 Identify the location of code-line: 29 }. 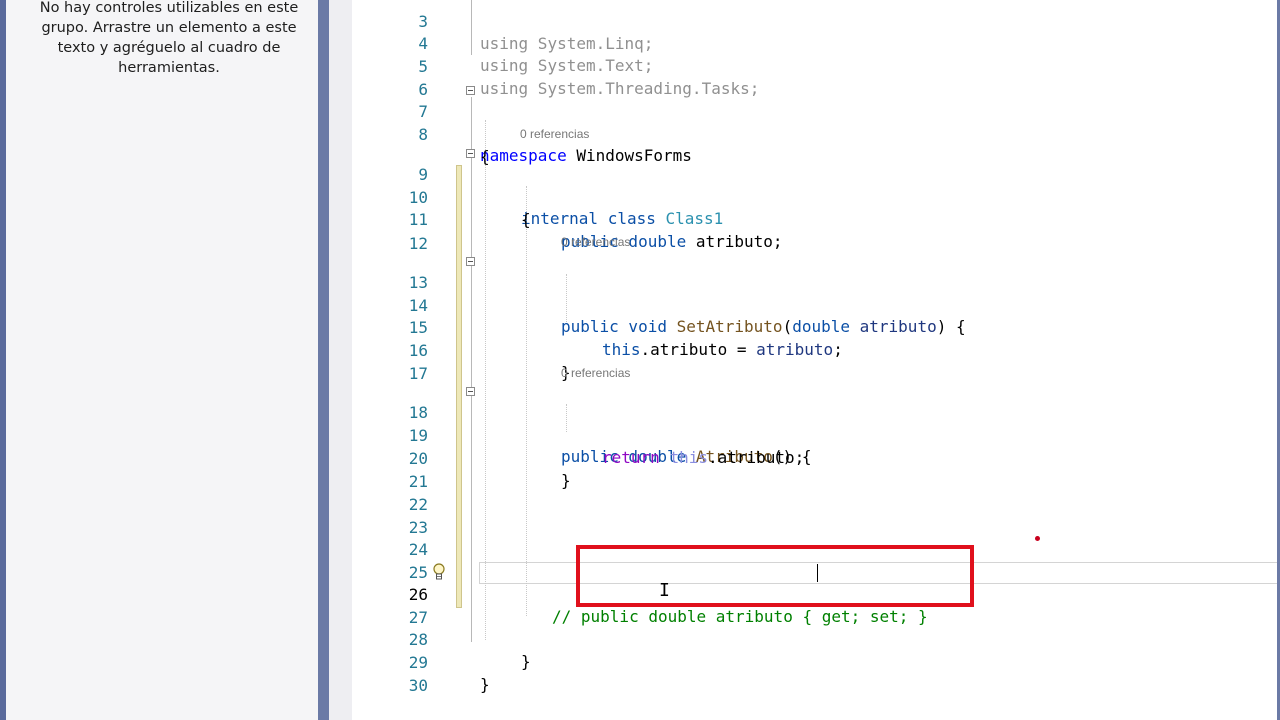
(816, 662).